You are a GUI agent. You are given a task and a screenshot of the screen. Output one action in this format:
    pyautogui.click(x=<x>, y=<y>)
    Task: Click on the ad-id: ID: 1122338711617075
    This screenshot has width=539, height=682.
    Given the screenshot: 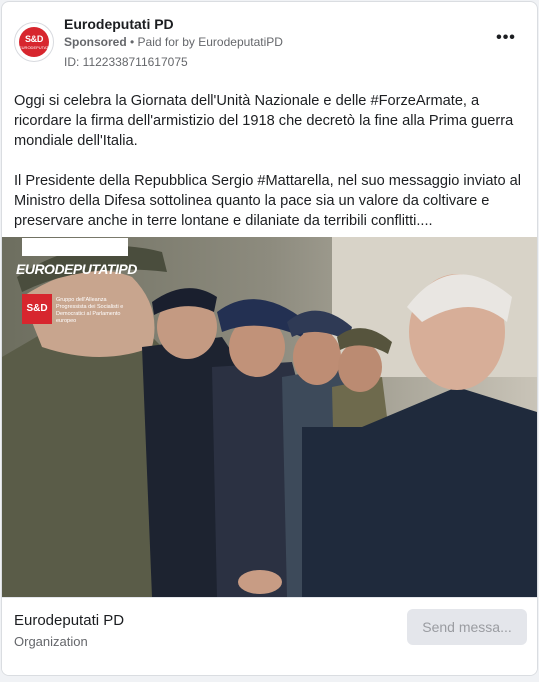 What is the action you would take?
    pyautogui.click(x=126, y=62)
    